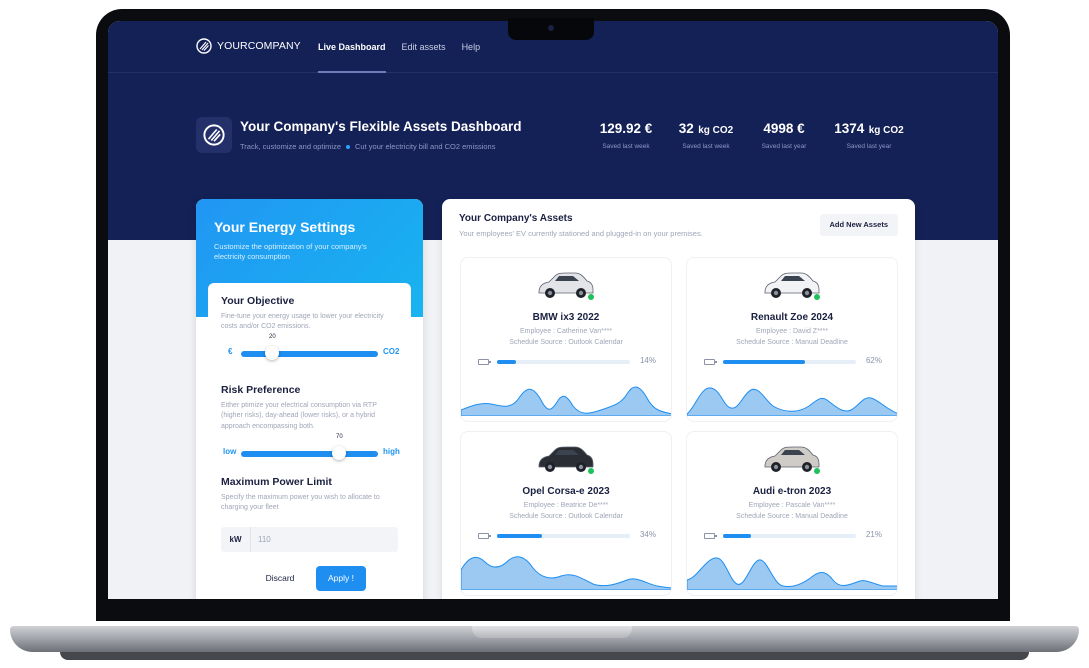  Describe the element at coordinates (341, 578) in the screenshot. I see `apply-button: Apply !` at that location.